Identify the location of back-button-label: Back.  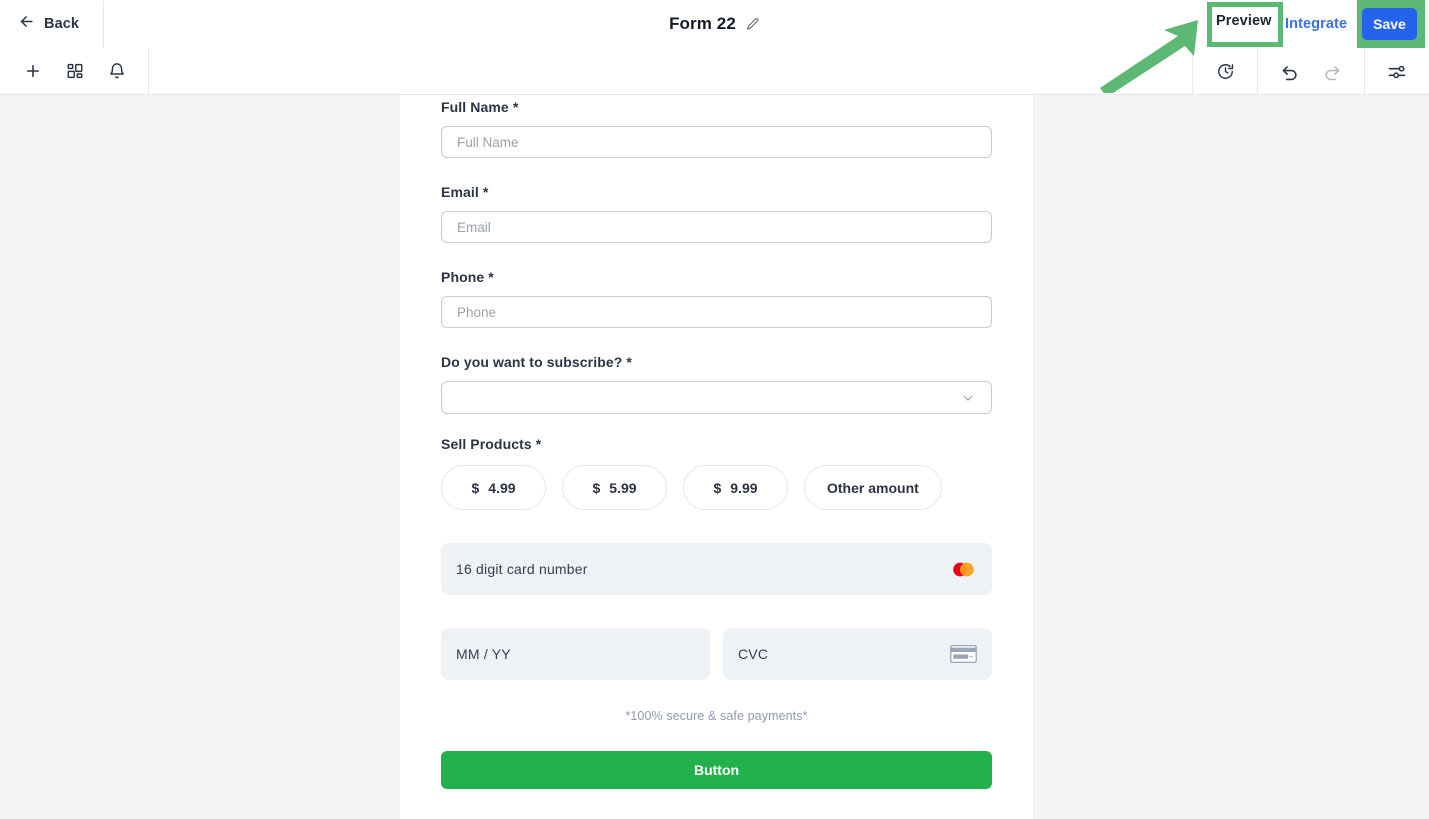
(62, 24).